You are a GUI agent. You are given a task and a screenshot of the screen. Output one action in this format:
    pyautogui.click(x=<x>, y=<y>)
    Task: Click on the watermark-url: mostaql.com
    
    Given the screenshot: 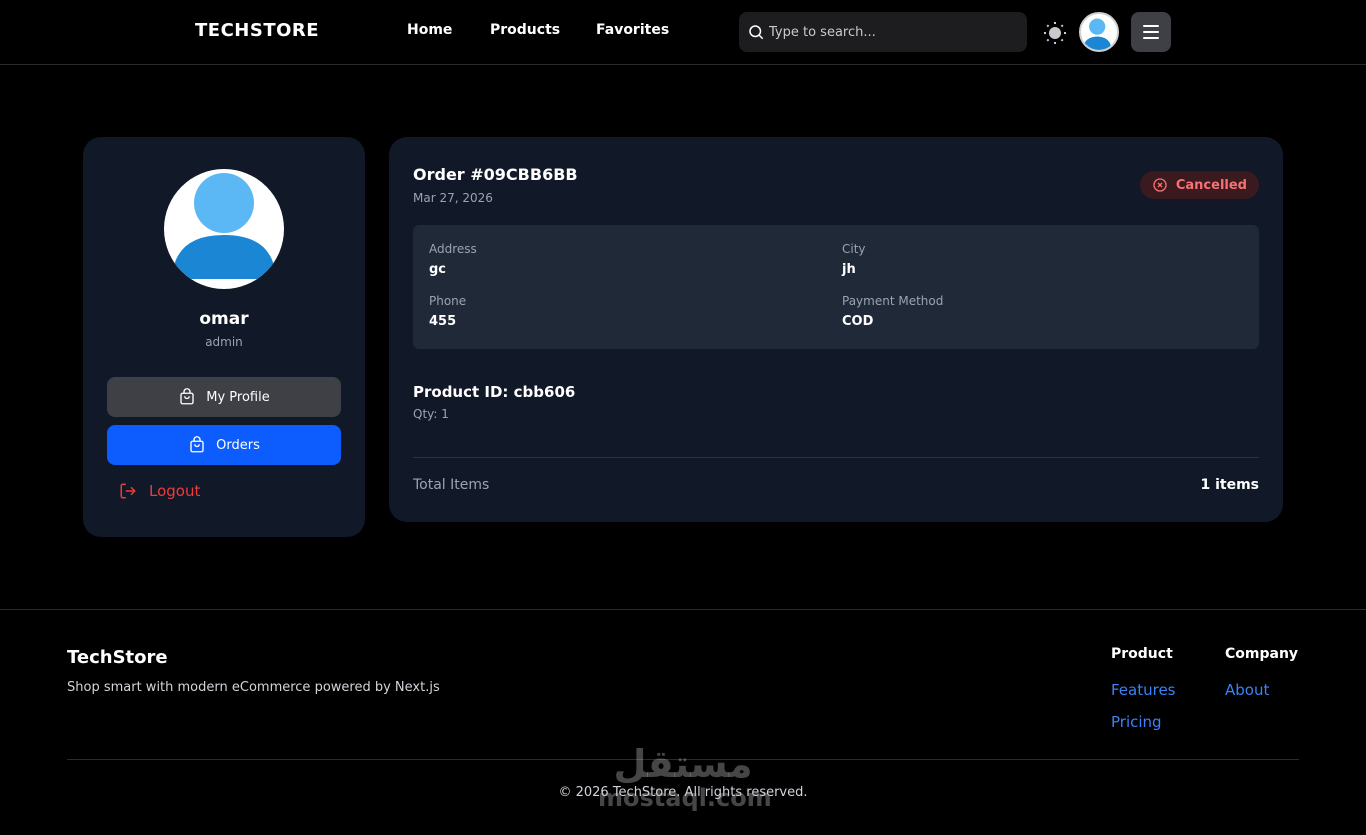 What is the action you would take?
    pyautogui.click(x=685, y=798)
    